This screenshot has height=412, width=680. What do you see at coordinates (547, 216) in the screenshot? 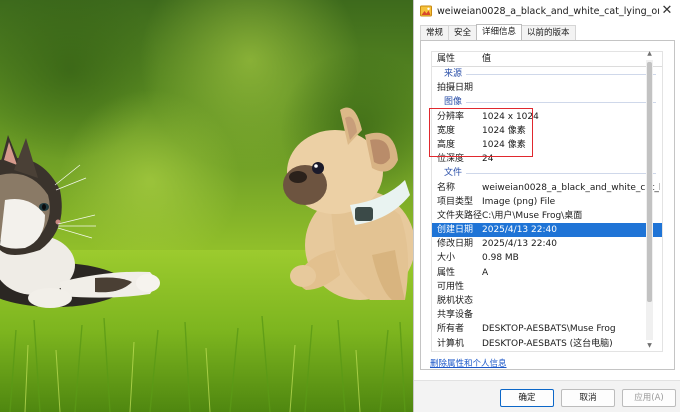
I see `table-row: 文件夹路径 C:\用户\Muse Frog\桌面` at bounding box center [547, 216].